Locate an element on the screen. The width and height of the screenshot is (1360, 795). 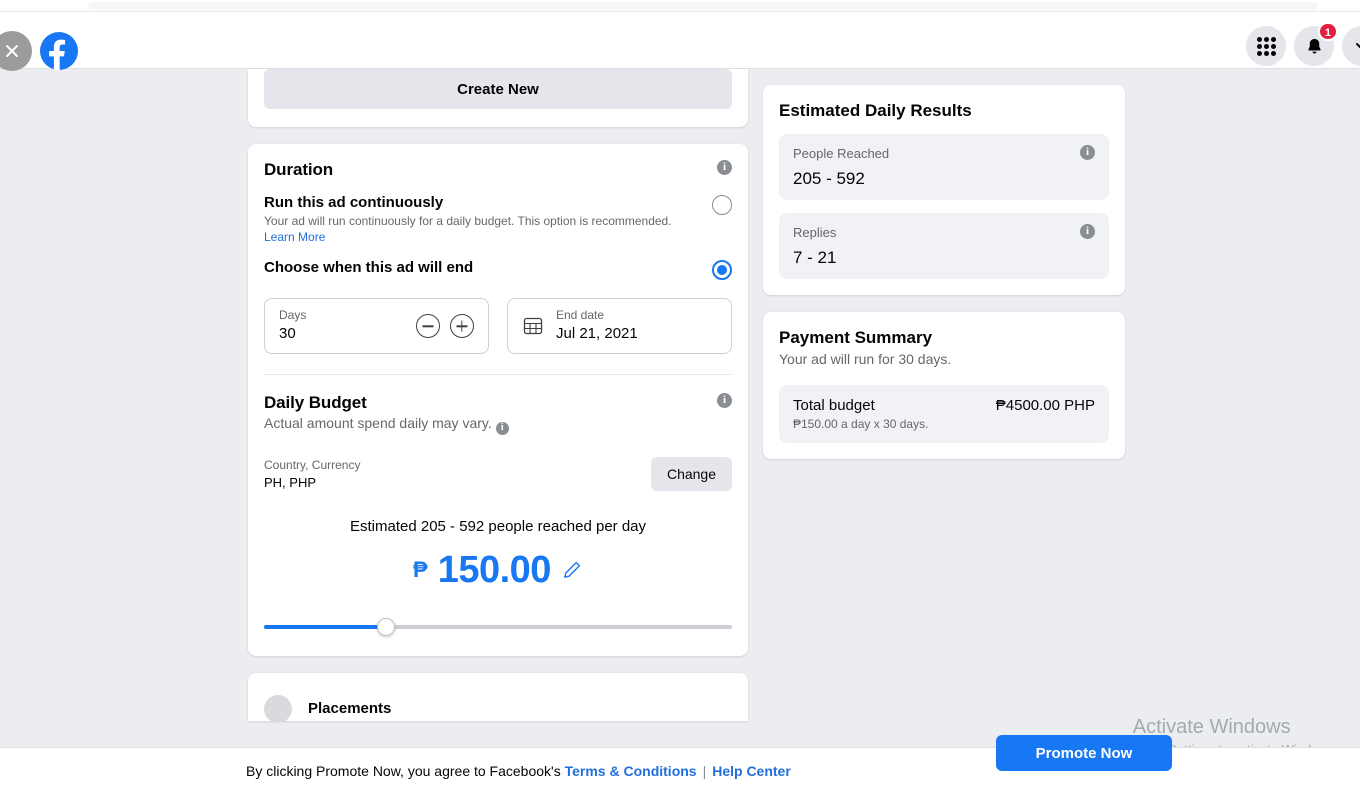
budget-slider is located at coordinates (498, 626).